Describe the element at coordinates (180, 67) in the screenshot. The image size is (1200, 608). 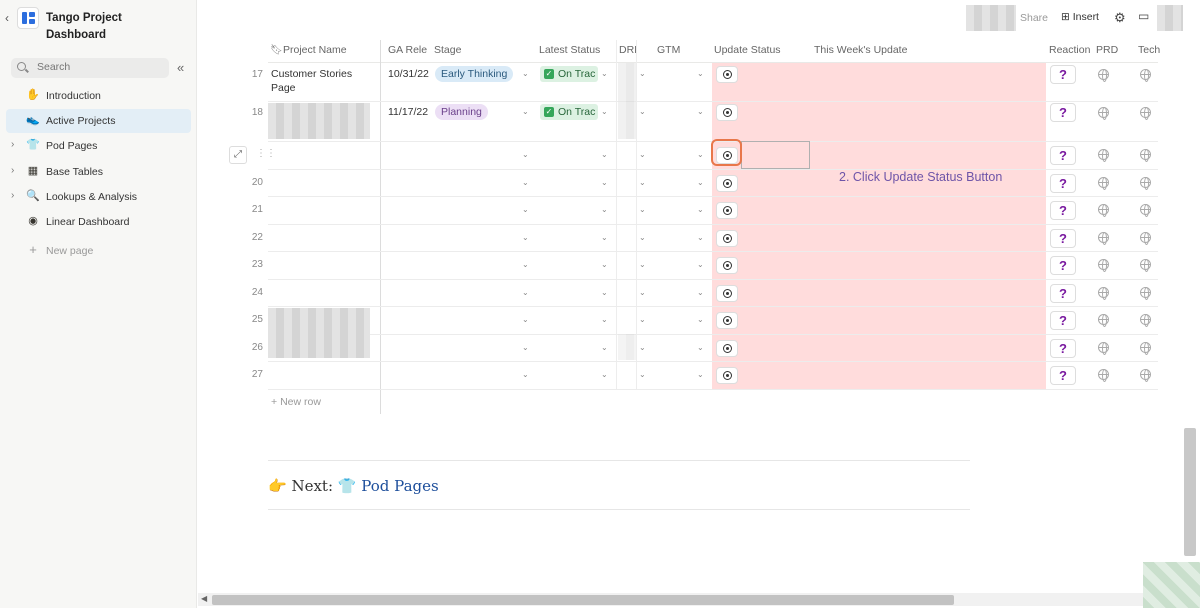
I see `collapse-sidebar-icon: «` at that location.